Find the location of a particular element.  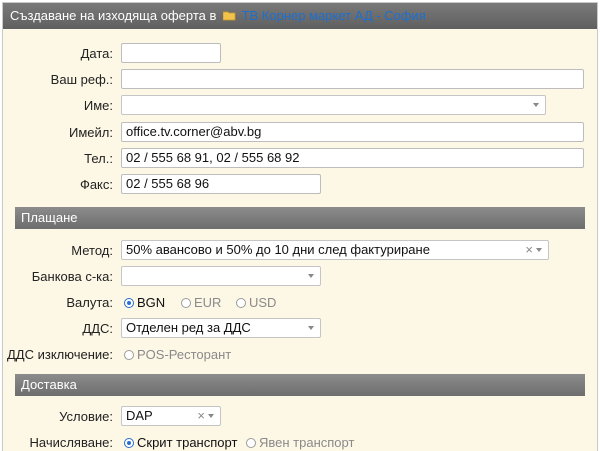

method-label: Метод: is located at coordinates (92, 250).